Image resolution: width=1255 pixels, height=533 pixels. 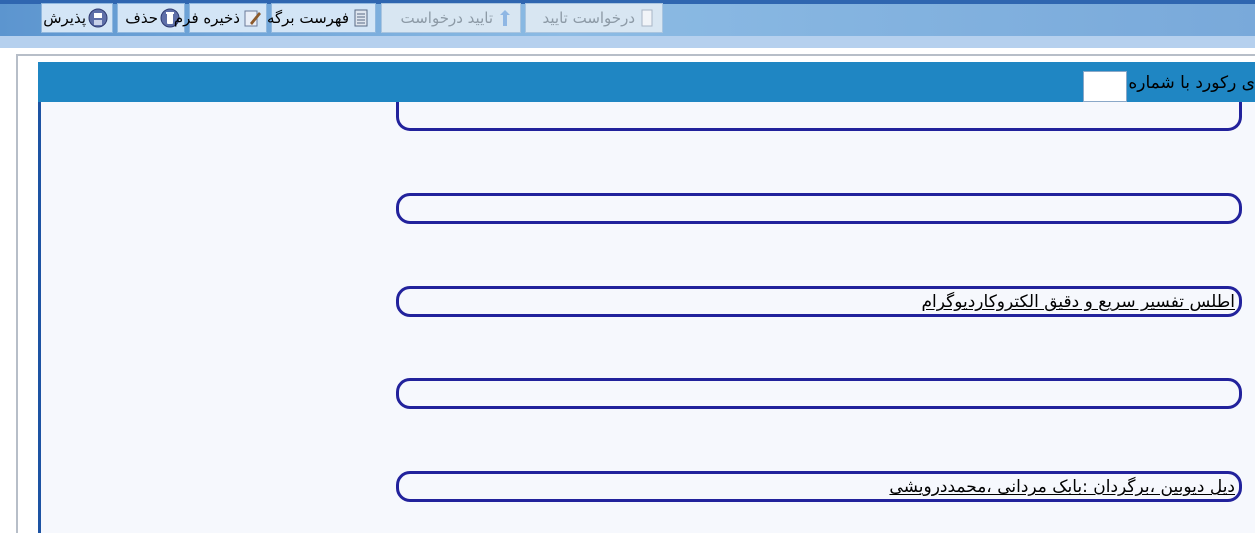 What do you see at coordinates (98, 18) in the screenshot?
I see `save-icon` at bounding box center [98, 18].